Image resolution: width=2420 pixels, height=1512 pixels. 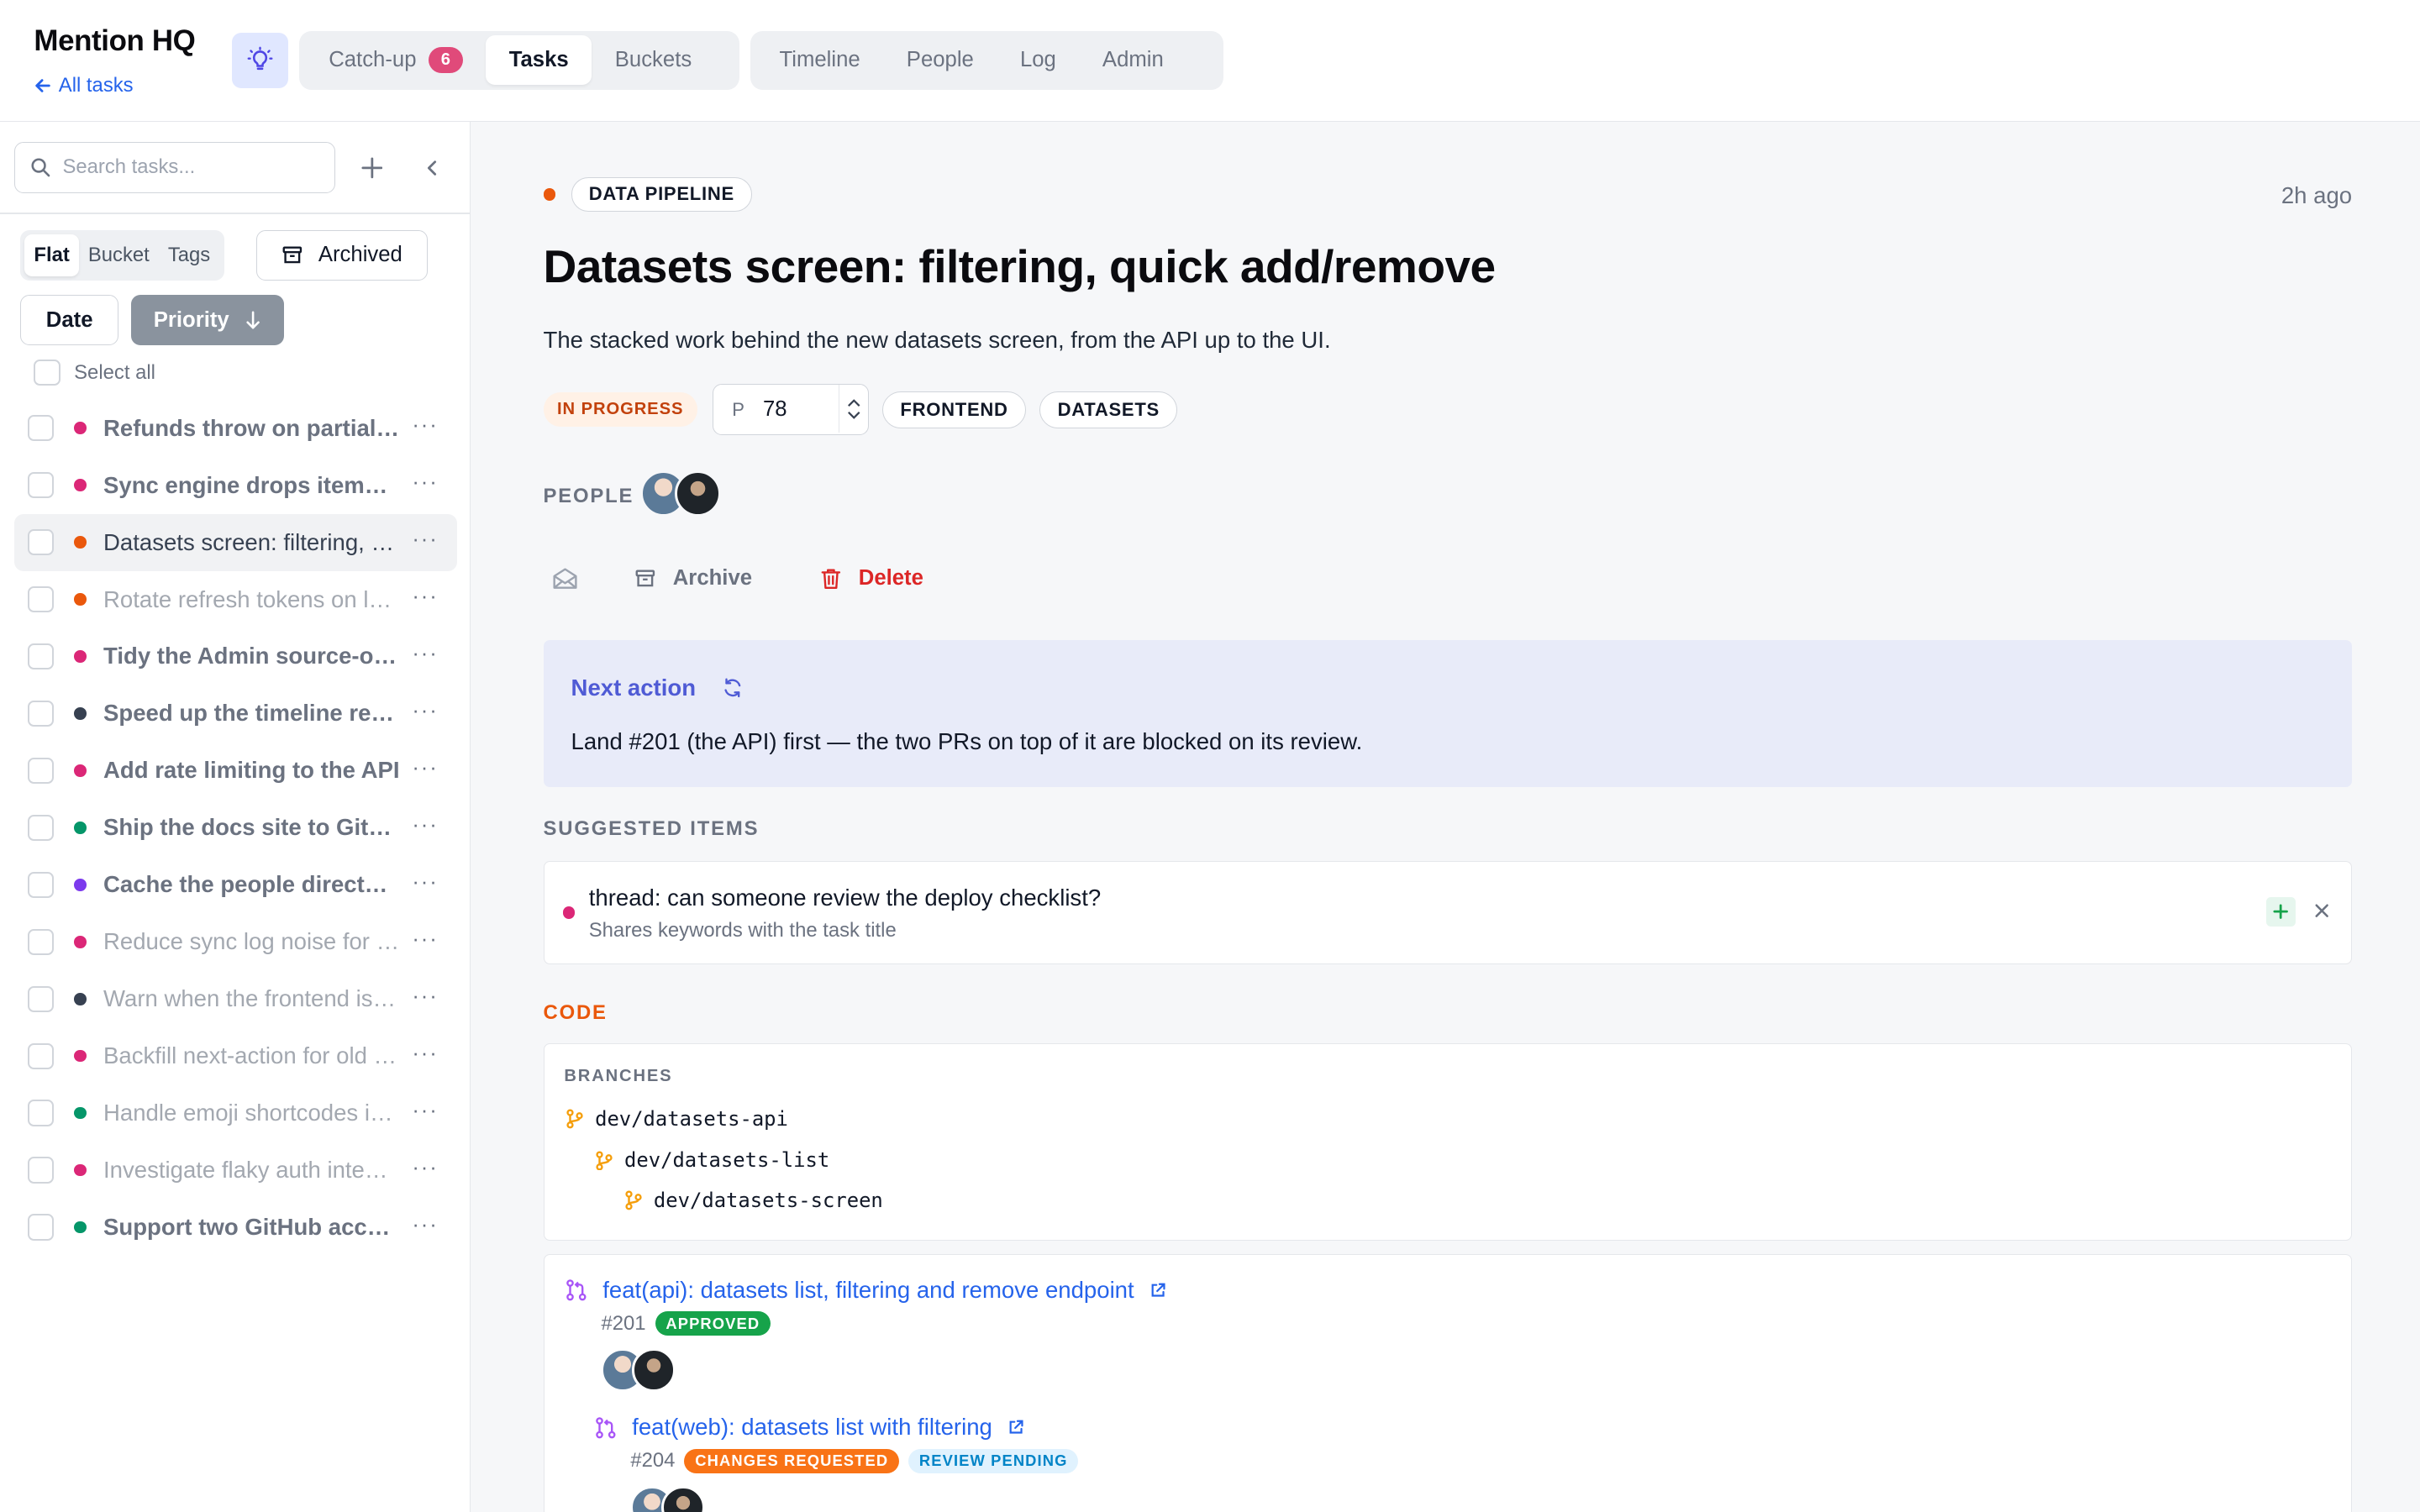 What do you see at coordinates (235, 1227) in the screenshot?
I see `task-list-item: Support two GitHub accounts ···` at bounding box center [235, 1227].